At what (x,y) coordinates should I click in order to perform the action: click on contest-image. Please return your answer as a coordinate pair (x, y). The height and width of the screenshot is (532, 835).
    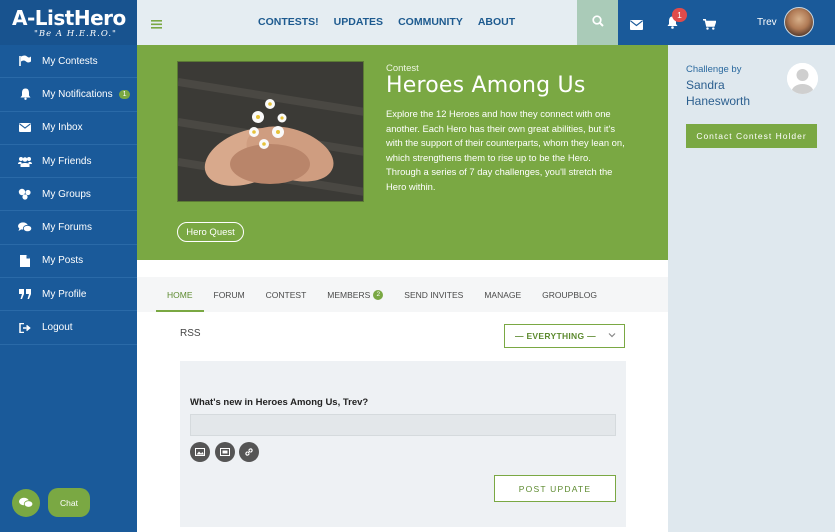
    Looking at the image, I should click on (270, 131).